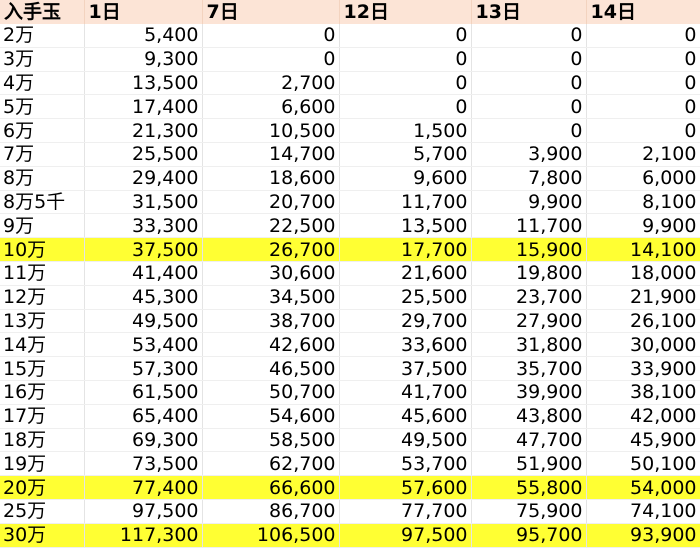  Describe the element at coordinates (643, 154) in the screenshot. I see `value-cell: 2,100` at that location.